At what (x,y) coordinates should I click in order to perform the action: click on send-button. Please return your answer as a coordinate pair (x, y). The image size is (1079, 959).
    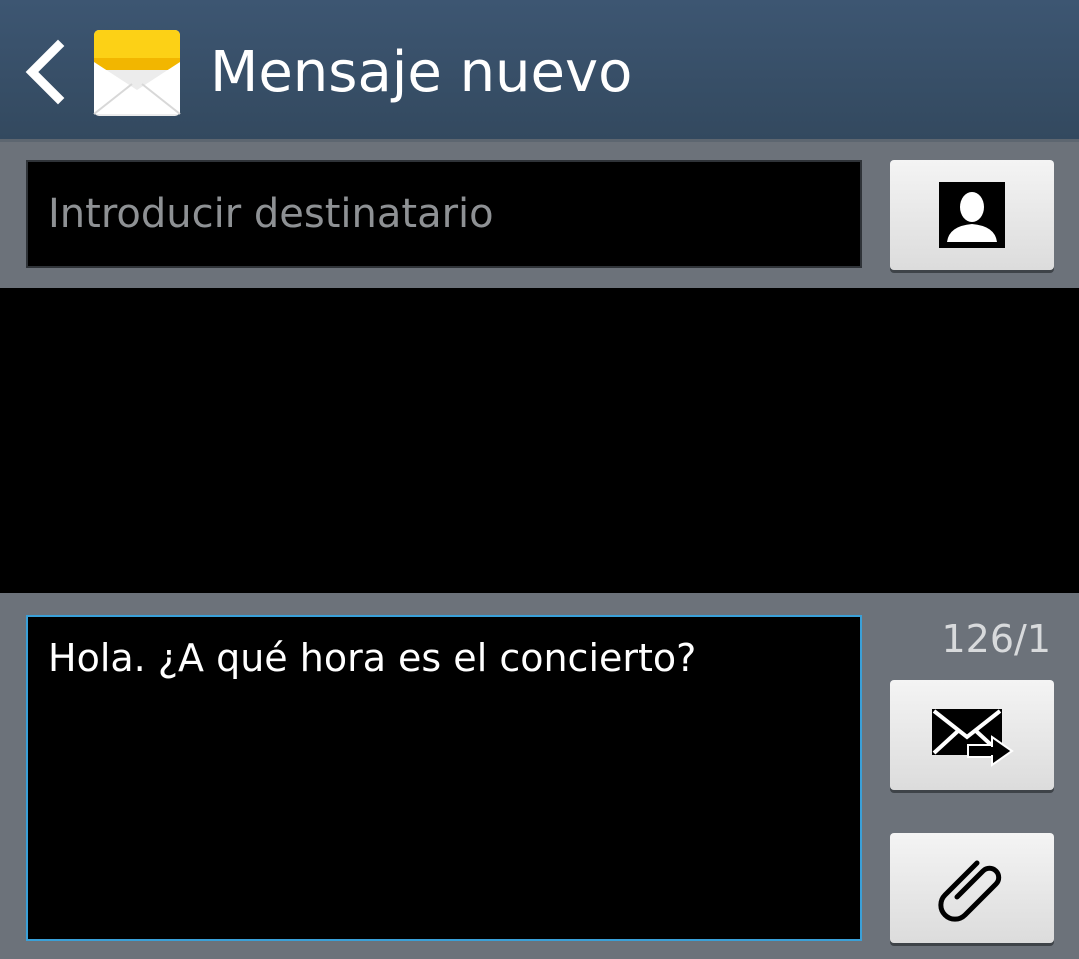
    Looking at the image, I should click on (972, 735).